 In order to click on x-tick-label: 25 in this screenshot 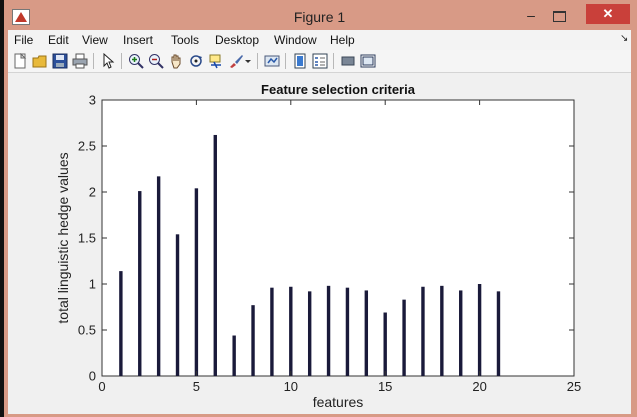, I will do `click(574, 386)`.